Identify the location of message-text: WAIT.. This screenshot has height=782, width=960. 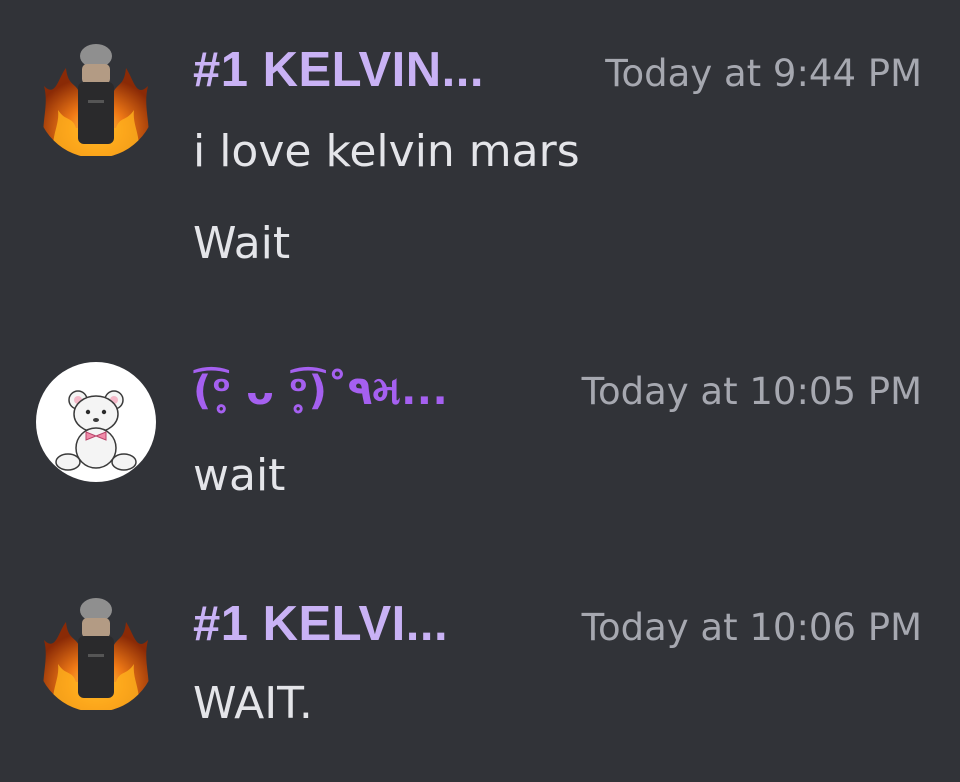
(253, 703).